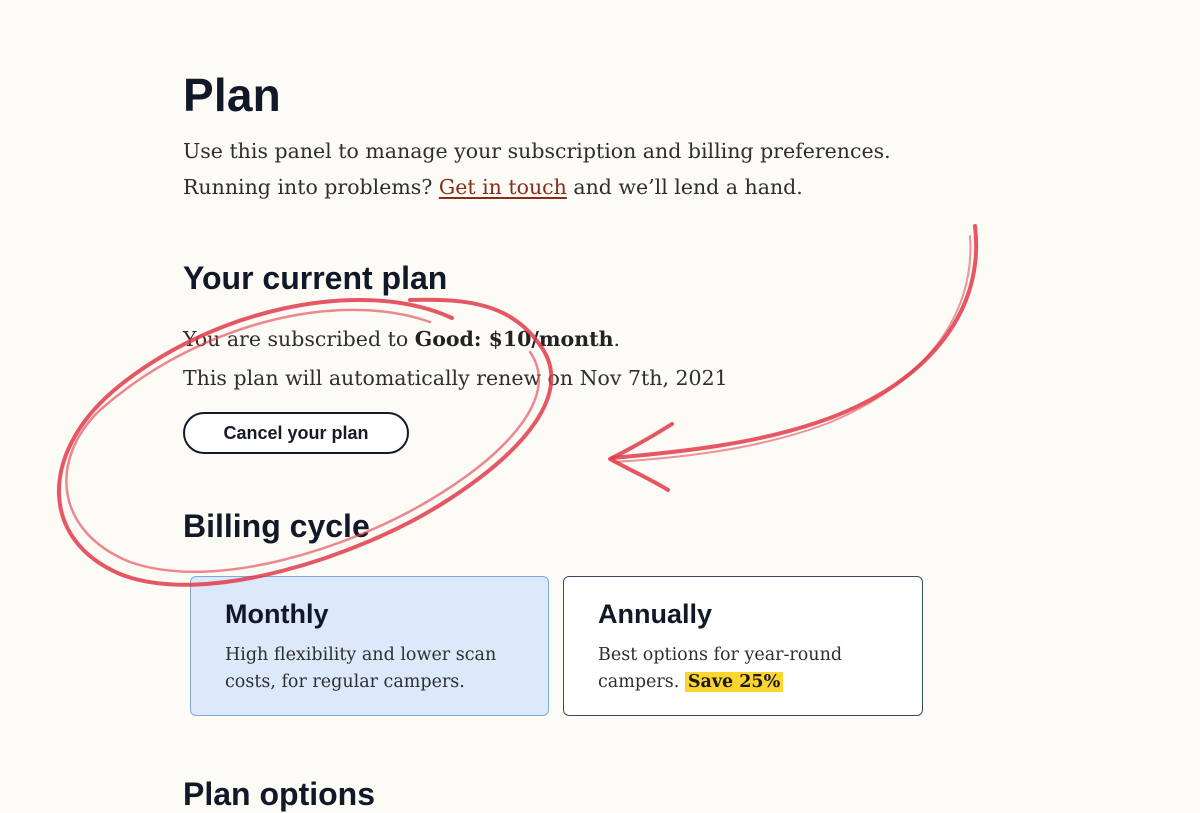  Describe the element at coordinates (299, 339) in the screenshot. I see `subscription-prefix: You are subscribed to` at that location.